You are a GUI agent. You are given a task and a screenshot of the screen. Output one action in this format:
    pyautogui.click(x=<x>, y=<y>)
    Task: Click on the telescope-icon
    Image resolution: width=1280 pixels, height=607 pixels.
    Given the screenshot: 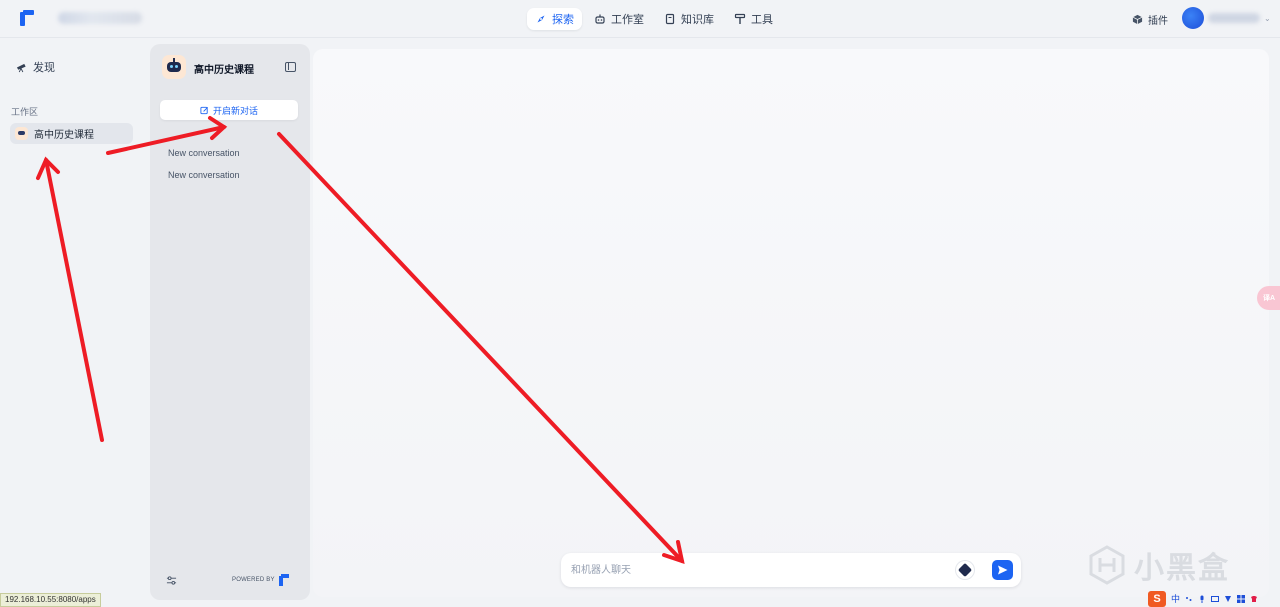 What is the action you would take?
    pyautogui.click(x=21, y=67)
    